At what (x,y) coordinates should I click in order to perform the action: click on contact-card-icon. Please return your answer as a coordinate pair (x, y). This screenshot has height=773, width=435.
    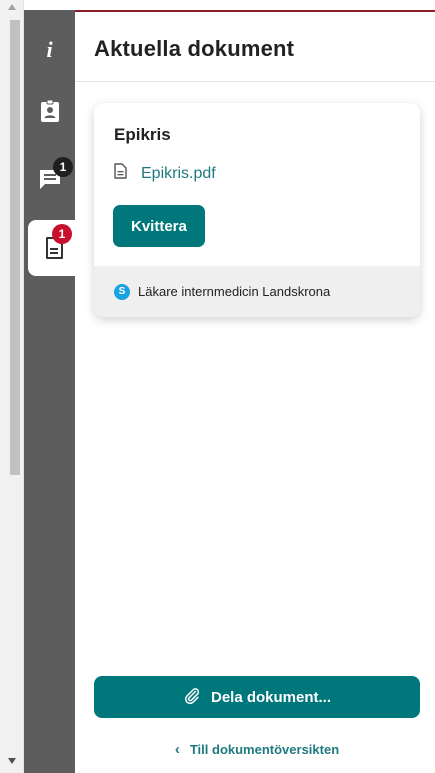
    Looking at the image, I should click on (50, 111).